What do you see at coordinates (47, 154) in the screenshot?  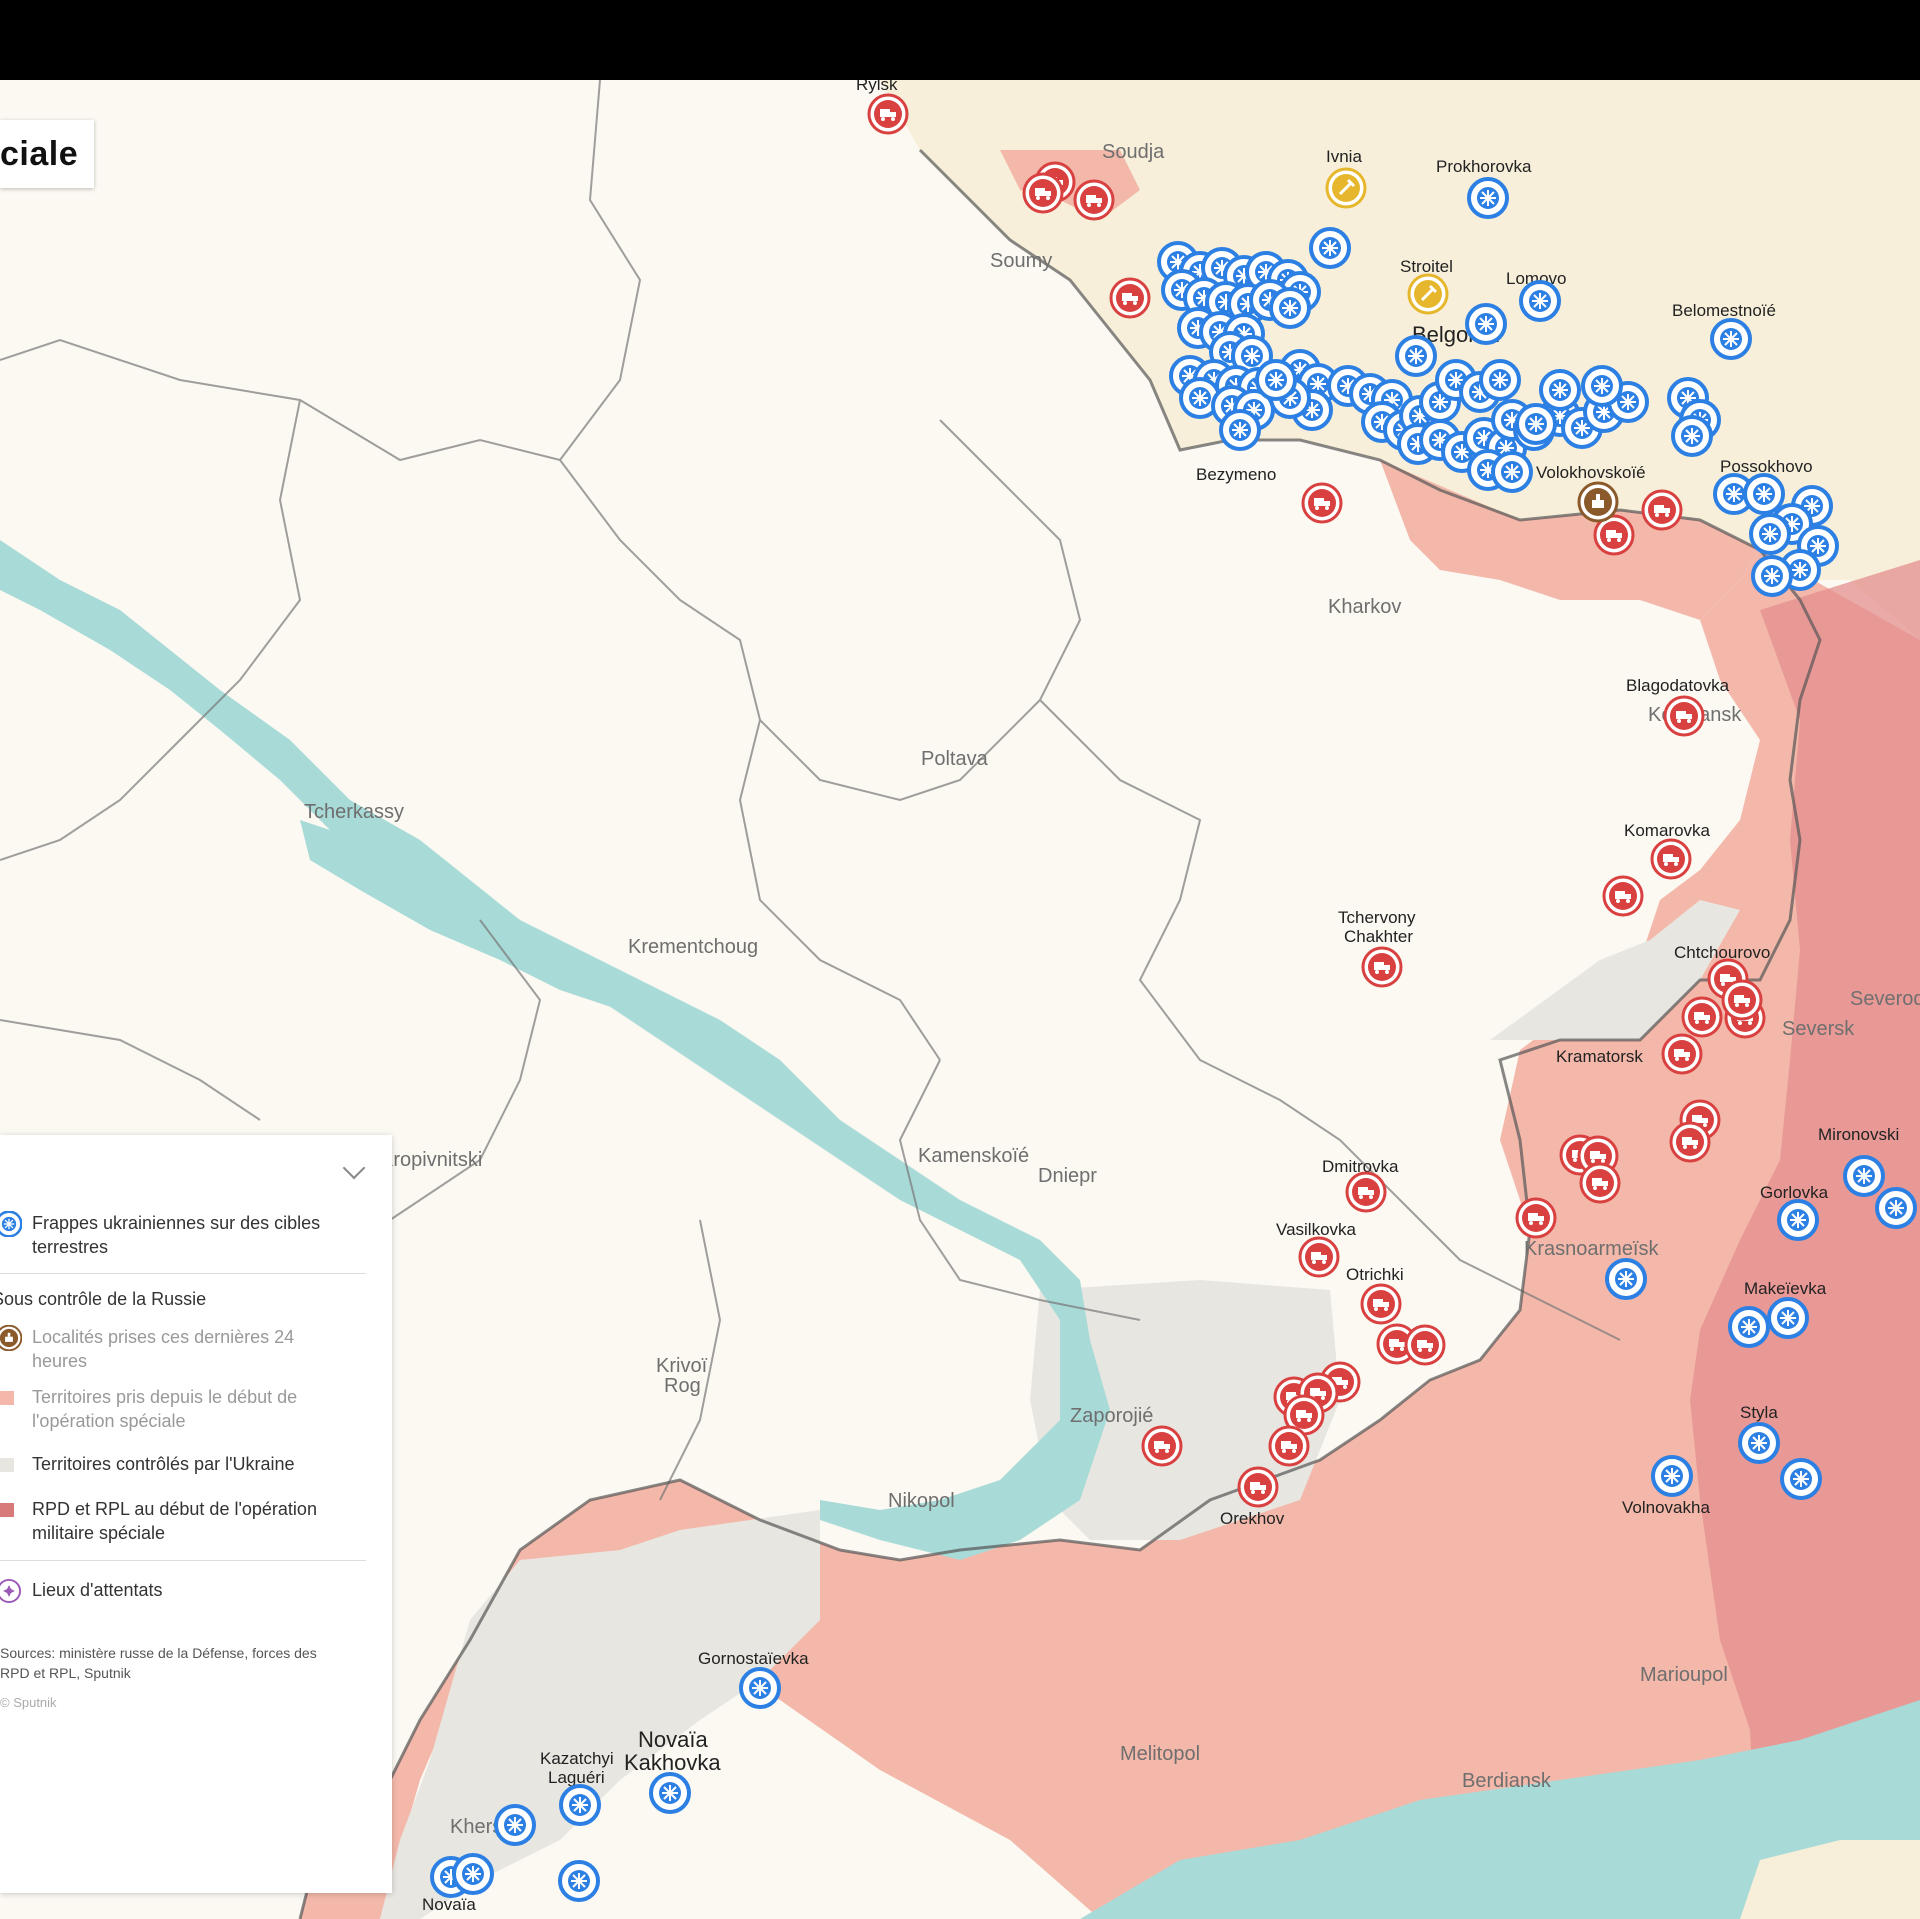 I see `map-title-box: ciale` at bounding box center [47, 154].